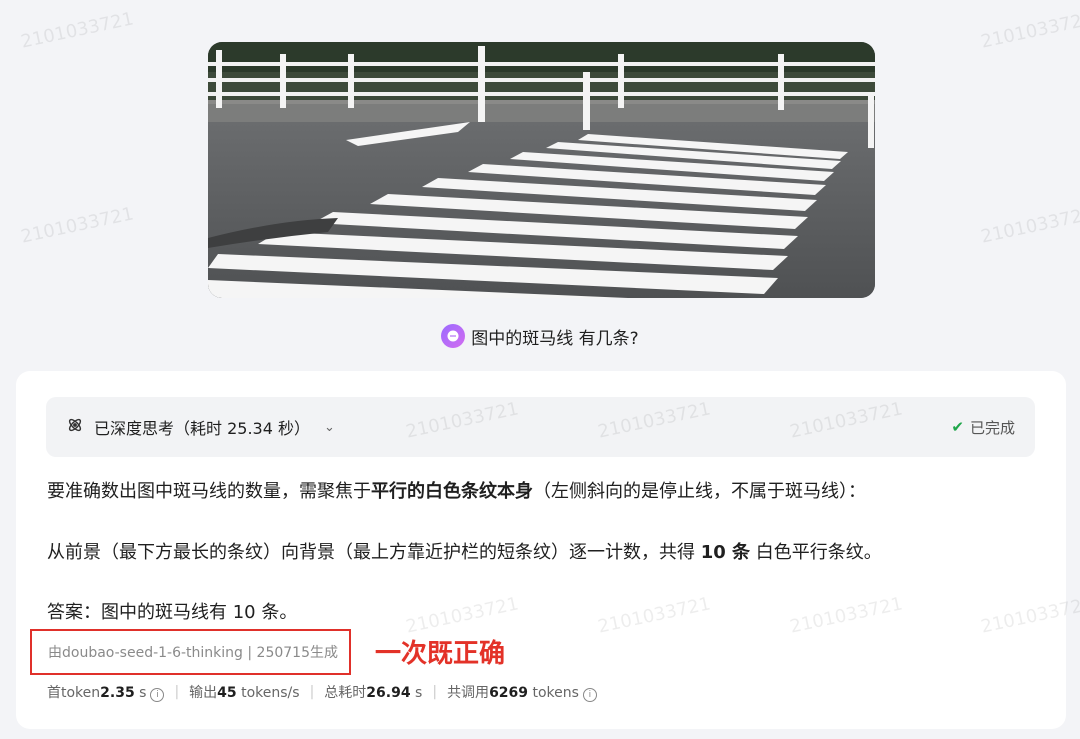 This screenshot has height=739, width=1080. What do you see at coordinates (75, 427) in the screenshot?
I see `atom-icon` at bounding box center [75, 427].